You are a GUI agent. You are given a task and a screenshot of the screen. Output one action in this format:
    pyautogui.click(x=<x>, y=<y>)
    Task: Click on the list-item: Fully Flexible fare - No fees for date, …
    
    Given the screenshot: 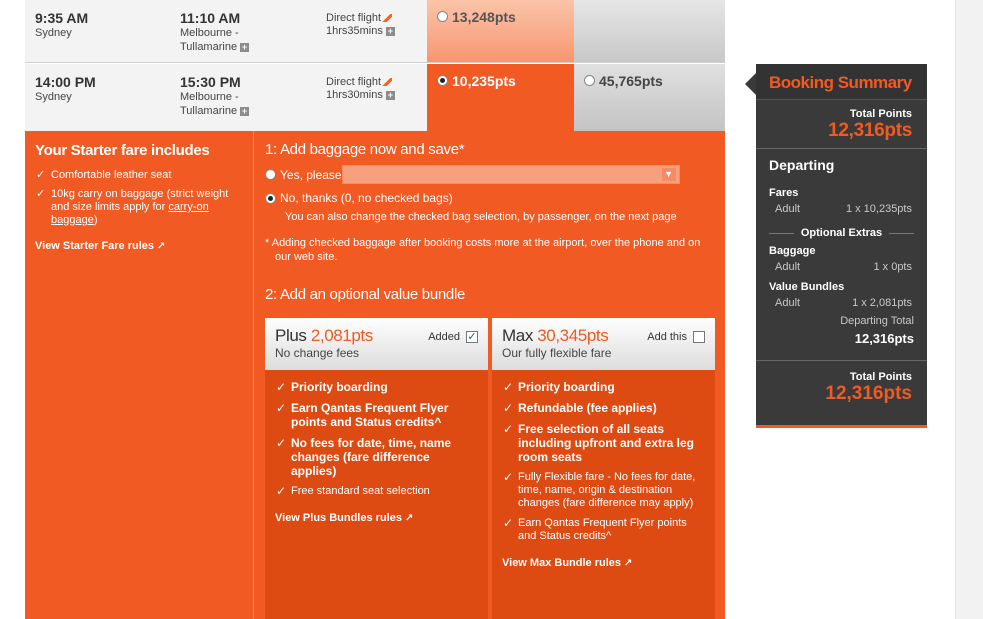 What is the action you would take?
    pyautogui.click(x=603, y=490)
    